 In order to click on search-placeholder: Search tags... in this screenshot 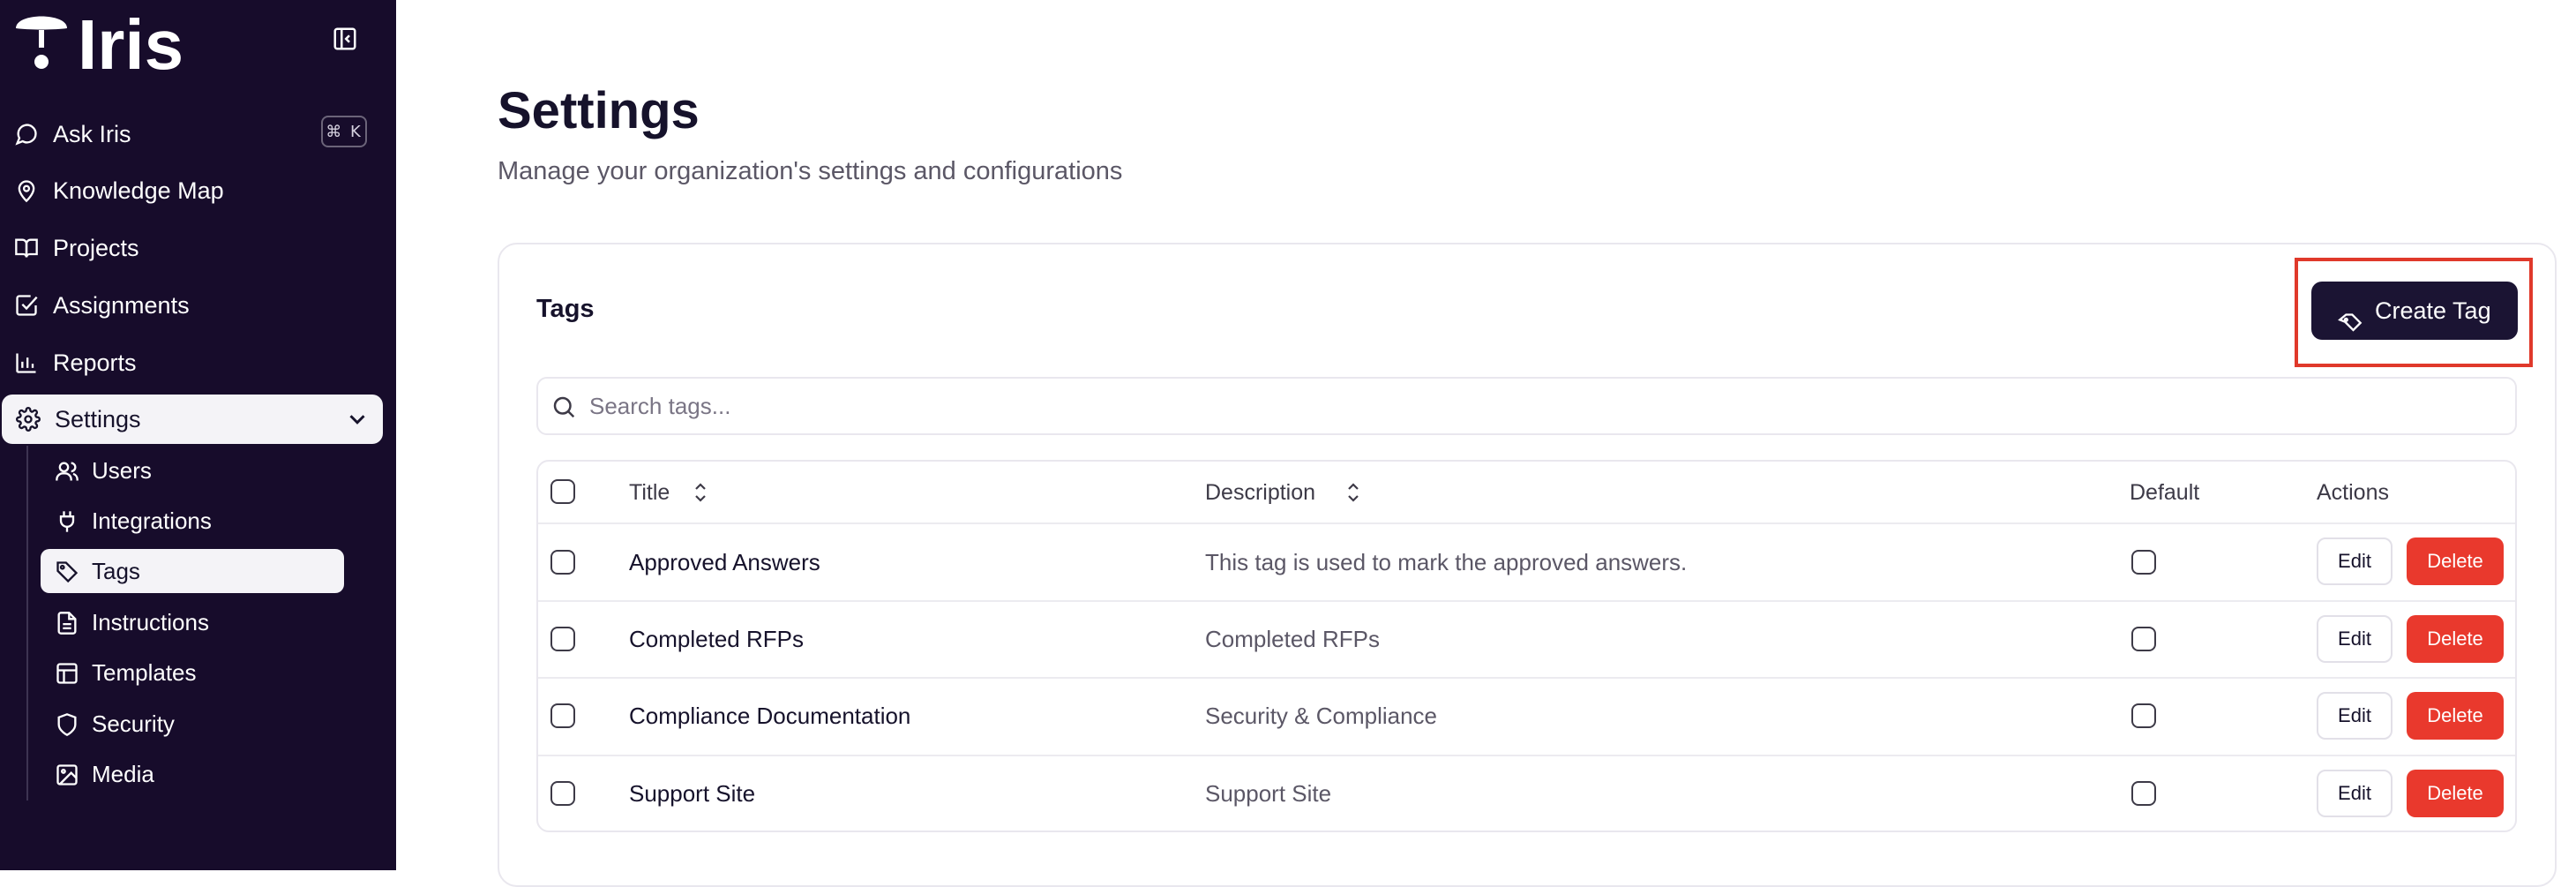, I will do `click(660, 406)`.